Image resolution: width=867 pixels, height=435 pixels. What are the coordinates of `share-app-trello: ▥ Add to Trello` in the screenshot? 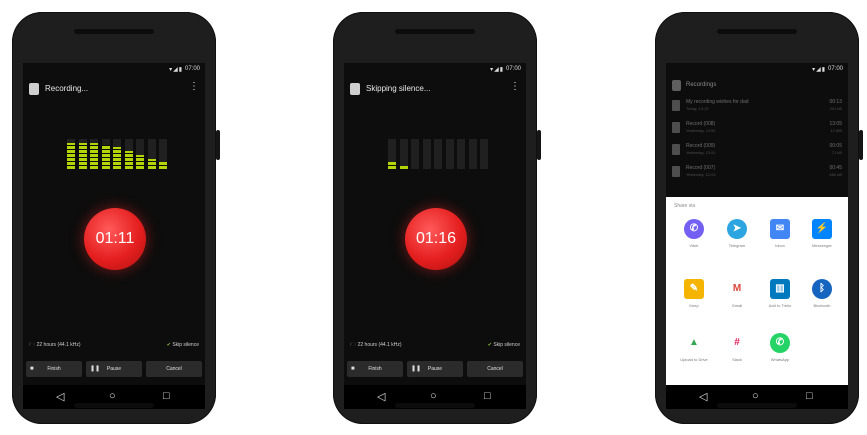 It's located at (780, 296).